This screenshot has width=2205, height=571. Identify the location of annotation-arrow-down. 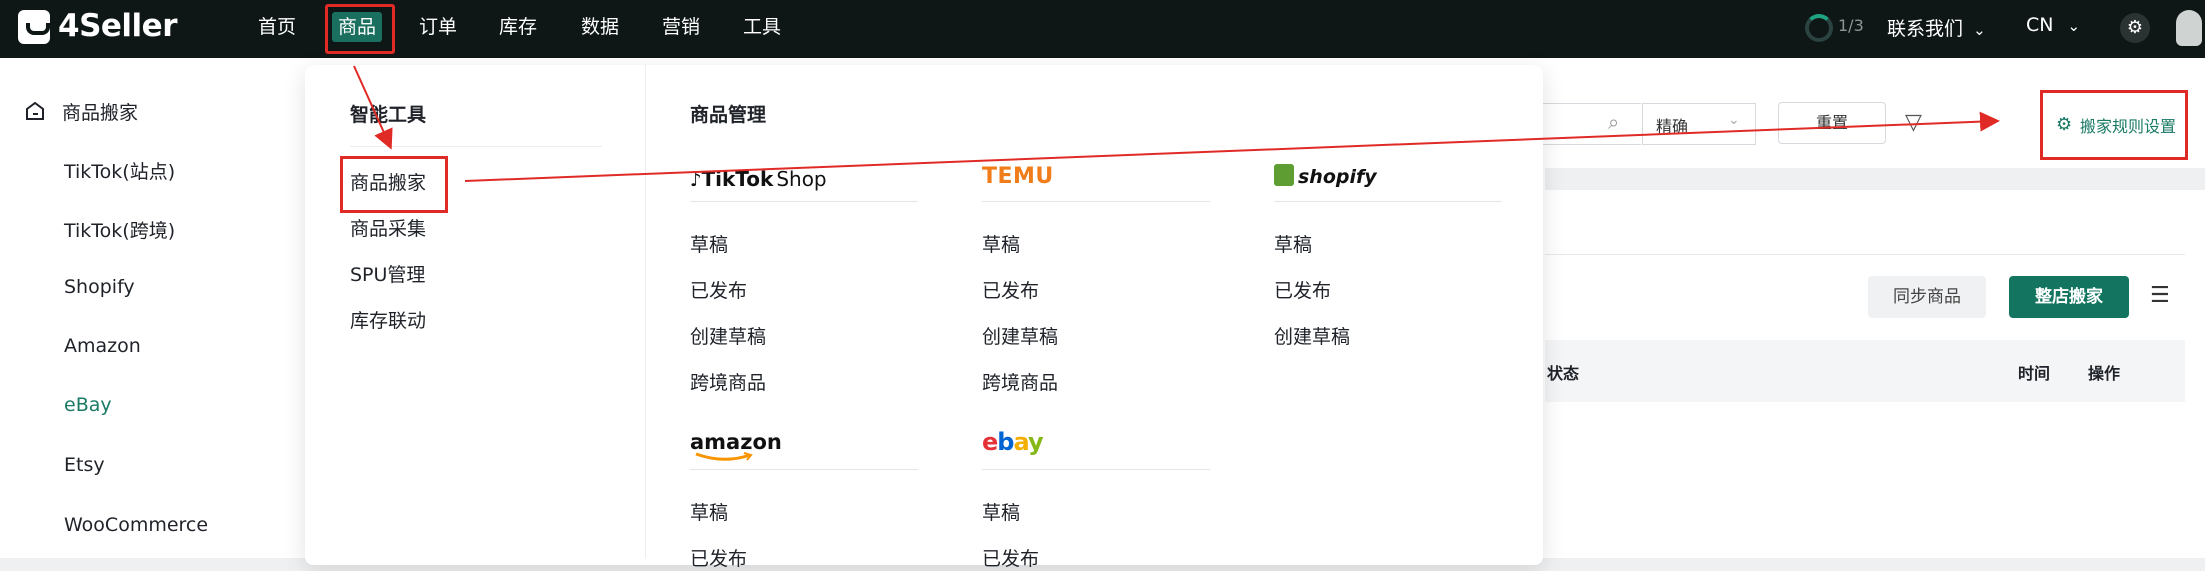
(373, 107).